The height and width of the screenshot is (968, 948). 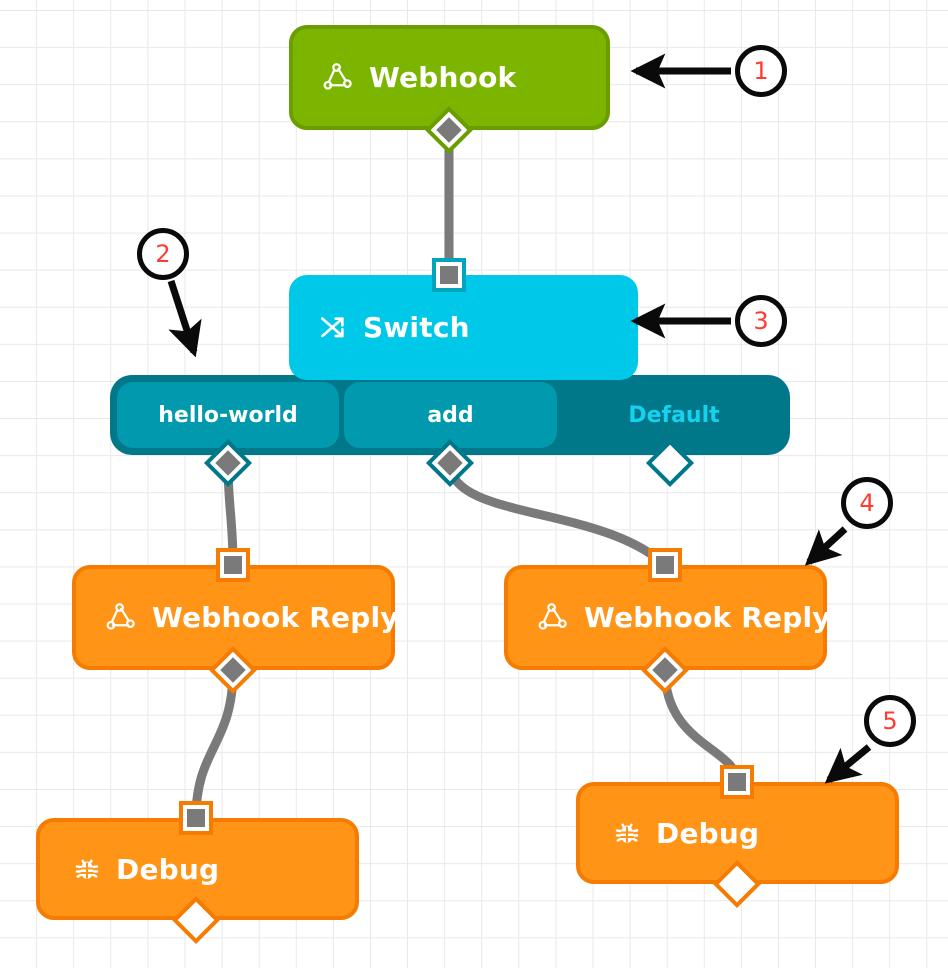 I want to click on switch-output-default: Default, so click(x=674, y=415).